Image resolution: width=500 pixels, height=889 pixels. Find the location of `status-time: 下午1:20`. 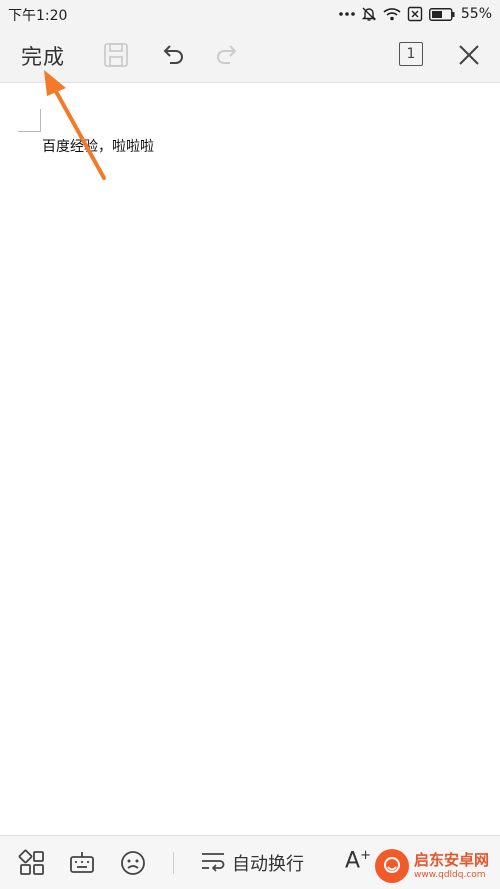

status-time: 下午1:20 is located at coordinates (38, 16).